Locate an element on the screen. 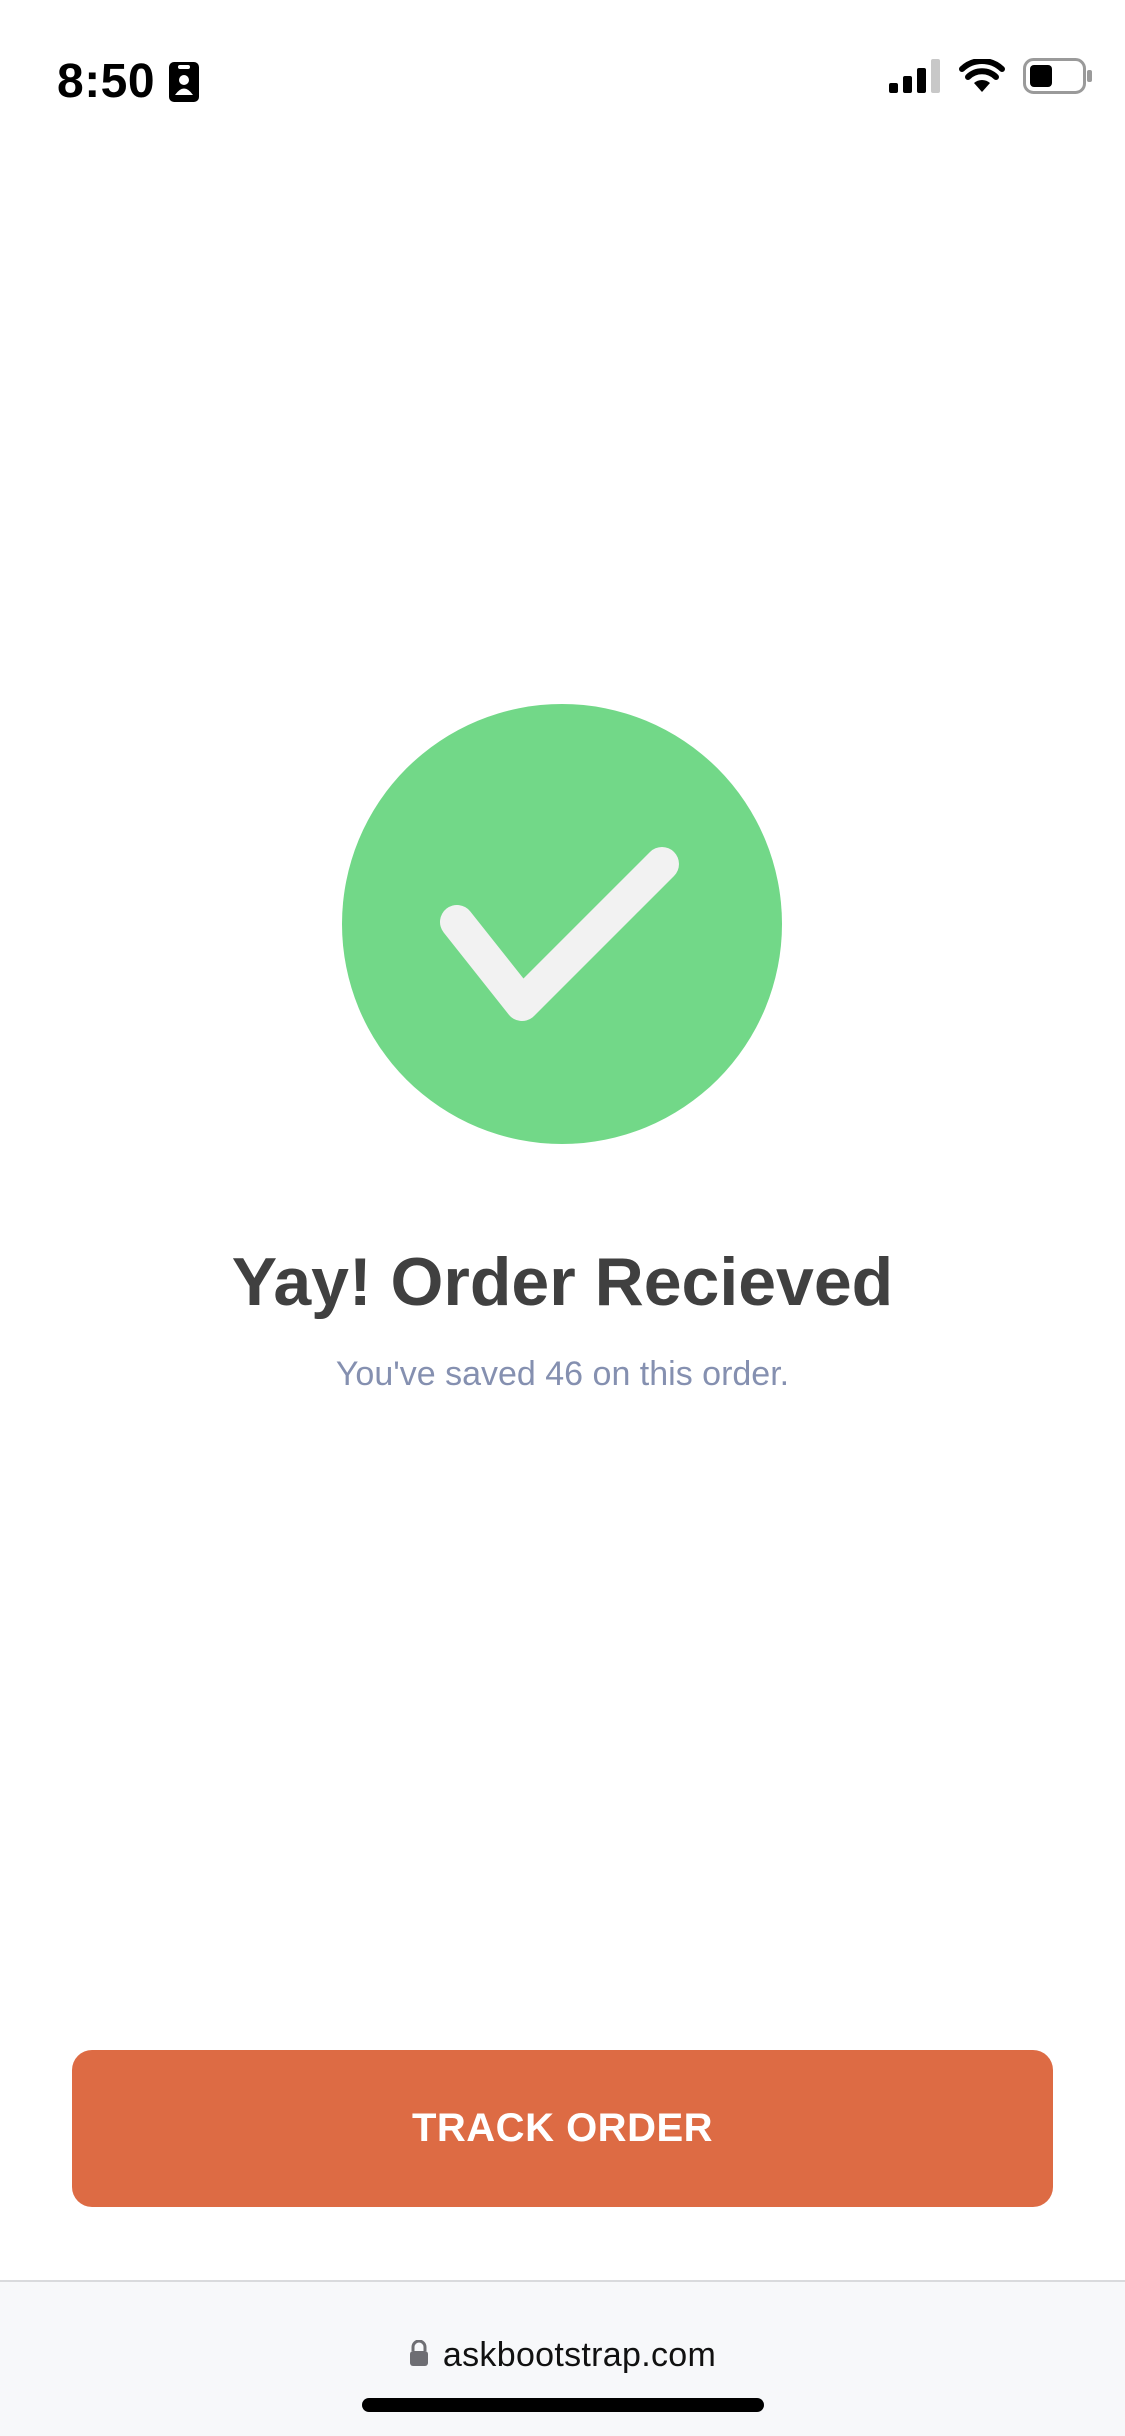 Image resolution: width=1125 pixels, height=2436 pixels. browser-url-bar: askbootstrap.com is located at coordinates (562, 2358).